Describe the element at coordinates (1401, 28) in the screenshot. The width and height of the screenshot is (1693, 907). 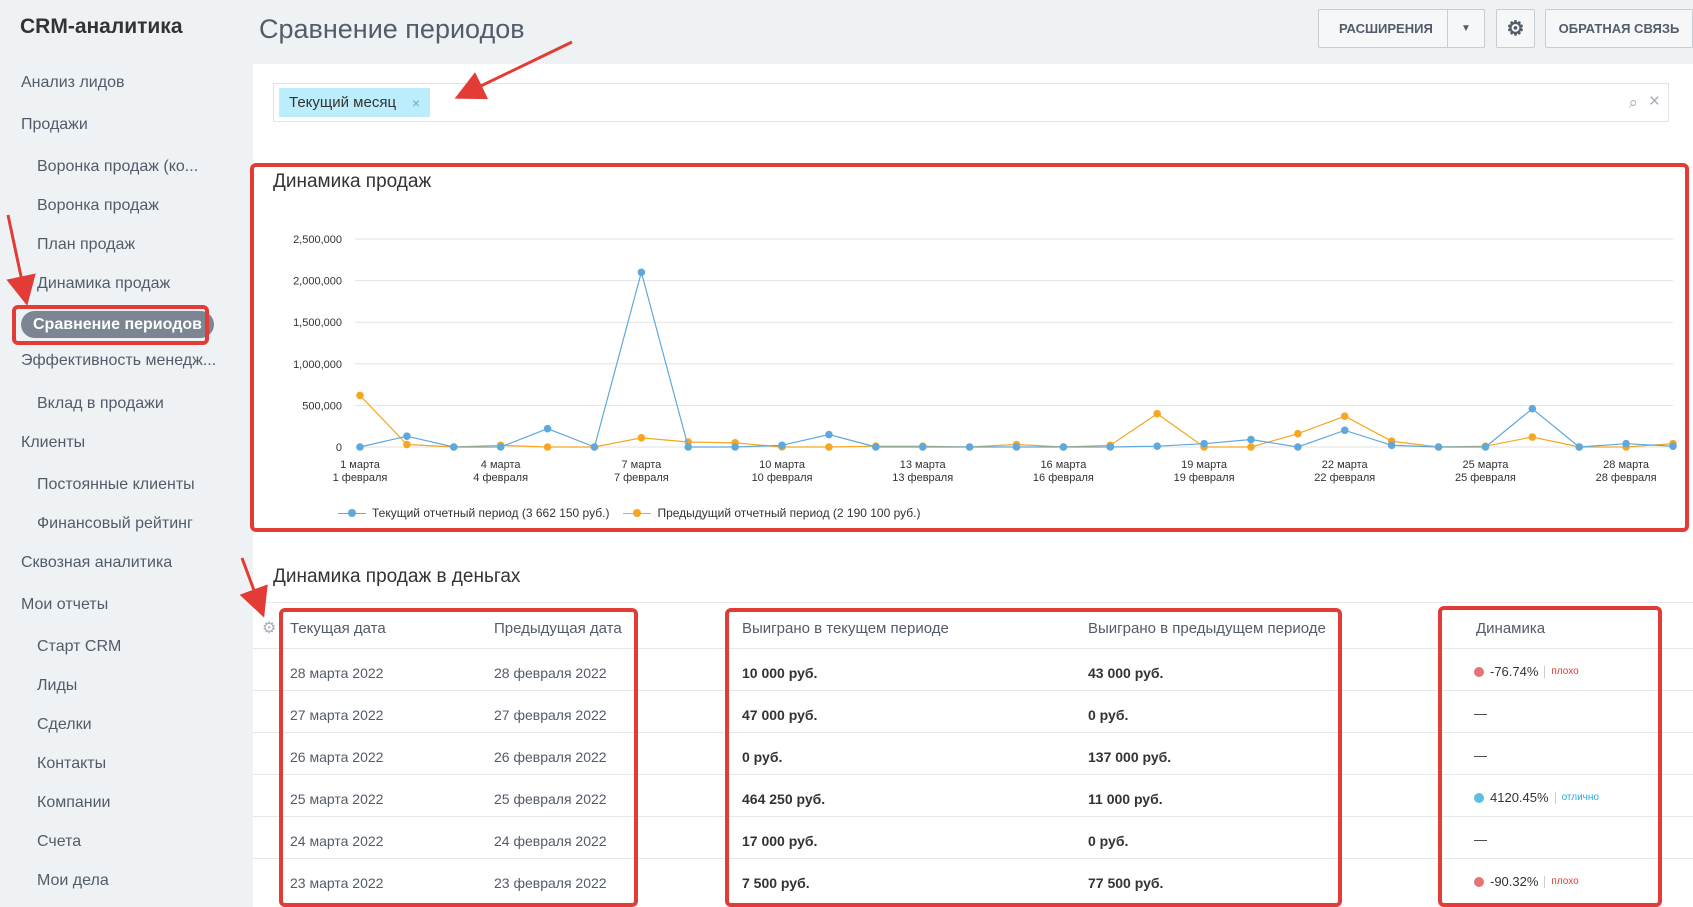
I see `extensions-button: РАСШИРЕНИЯ ▼` at that location.